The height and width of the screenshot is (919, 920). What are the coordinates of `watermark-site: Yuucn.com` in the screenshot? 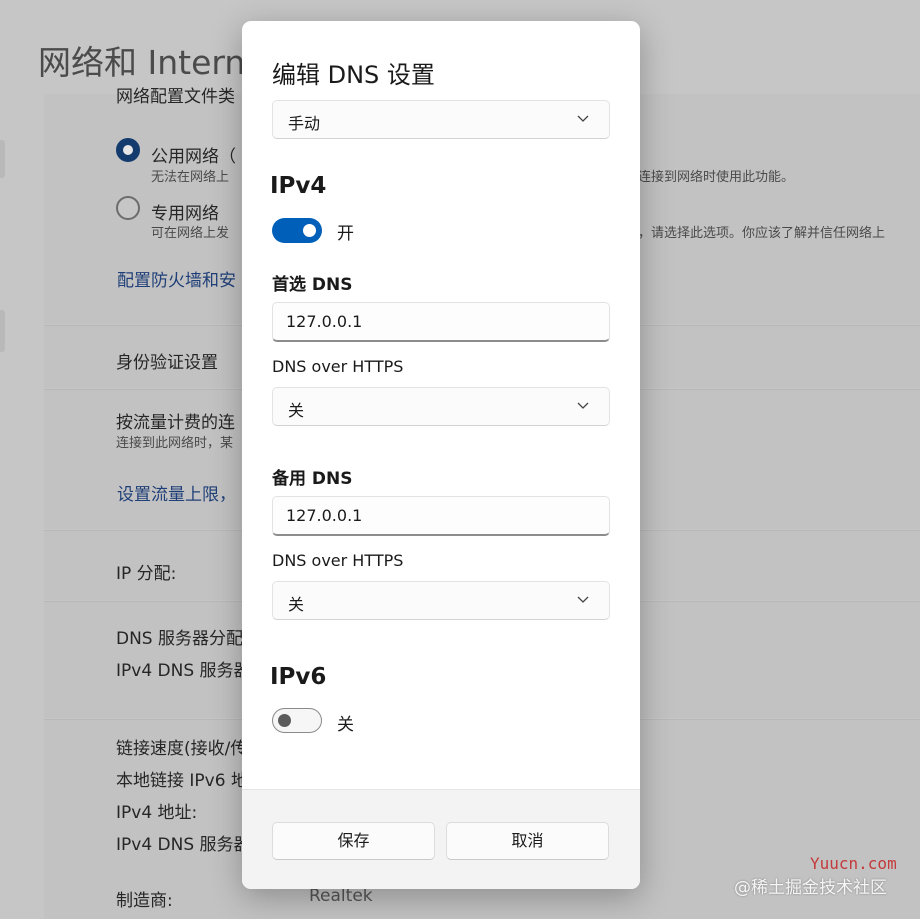 It's located at (853, 863).